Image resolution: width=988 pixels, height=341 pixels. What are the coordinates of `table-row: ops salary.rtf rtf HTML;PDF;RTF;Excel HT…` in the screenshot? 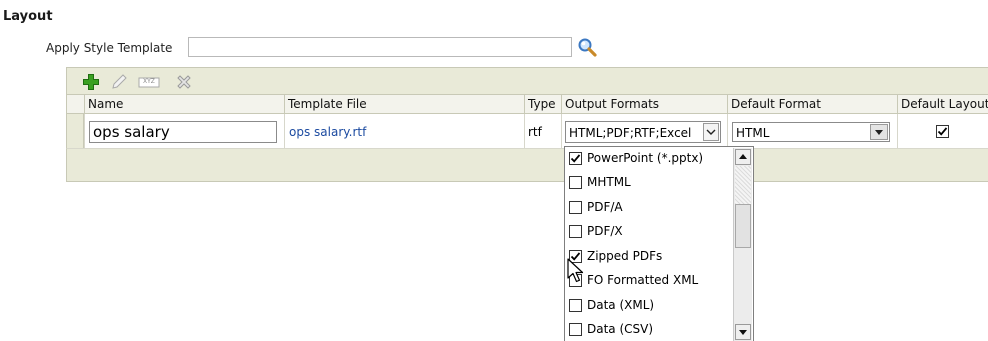 It's located at (527, 131).